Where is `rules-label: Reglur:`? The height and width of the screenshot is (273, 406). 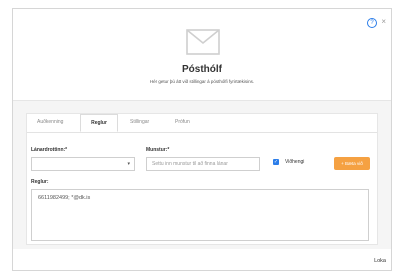
rules-label: Reglur: is located at coordinates (40, 182).